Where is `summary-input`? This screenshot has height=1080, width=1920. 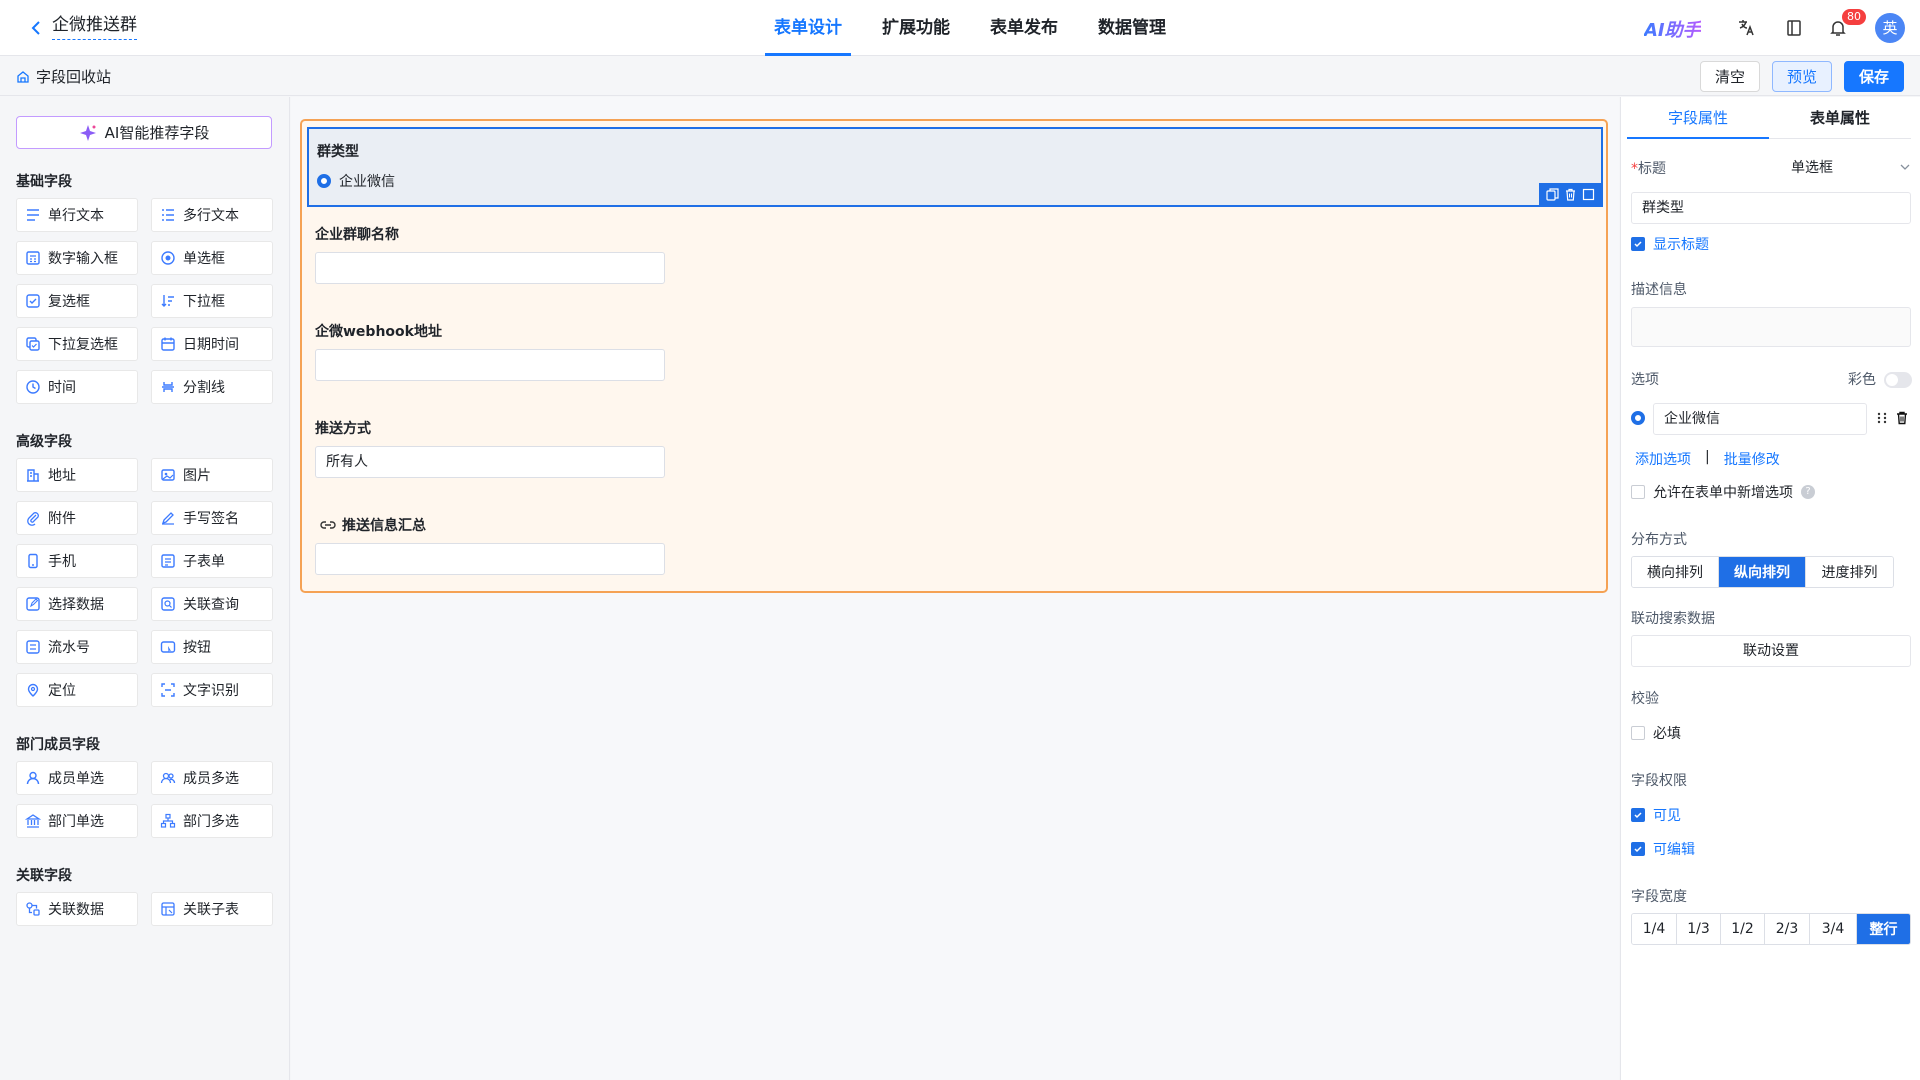 summary-input is located at coordinates (490, 559).